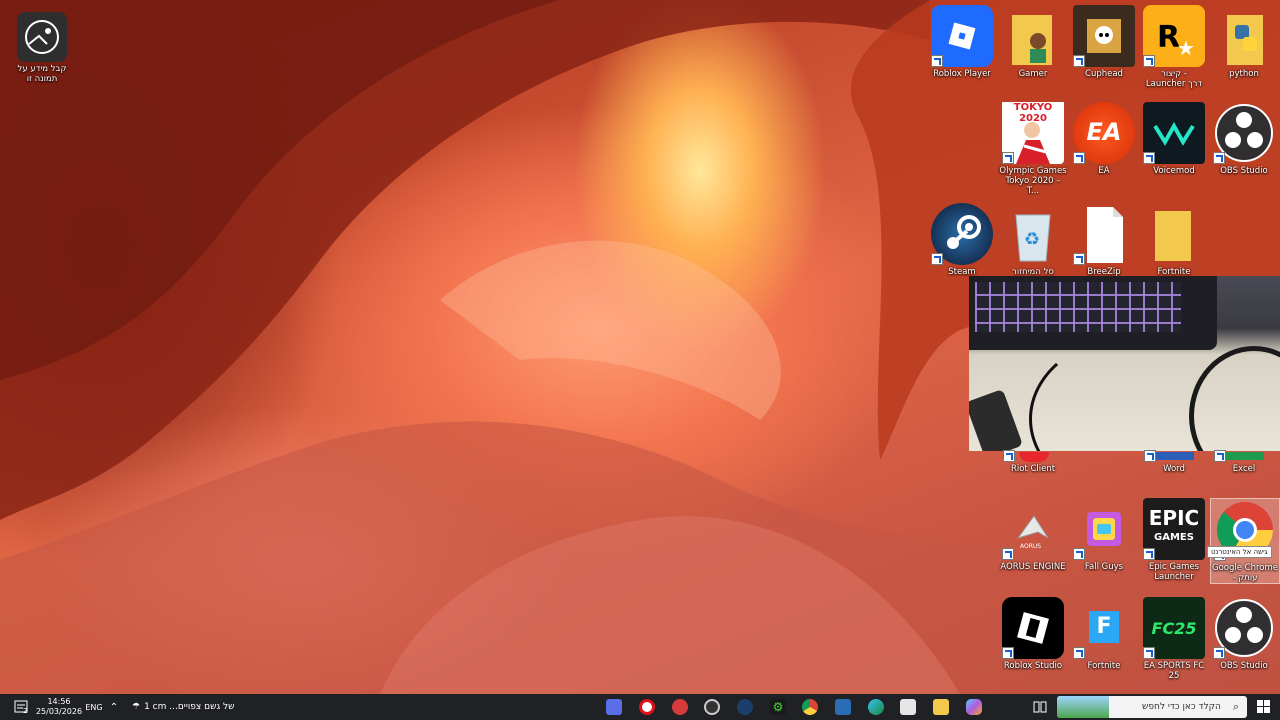 The image size is (1280, 720). What do you see at coordinates (1244, 74) in the screenshot?
I see `python-label: python` at bounding box center [1244, 74].